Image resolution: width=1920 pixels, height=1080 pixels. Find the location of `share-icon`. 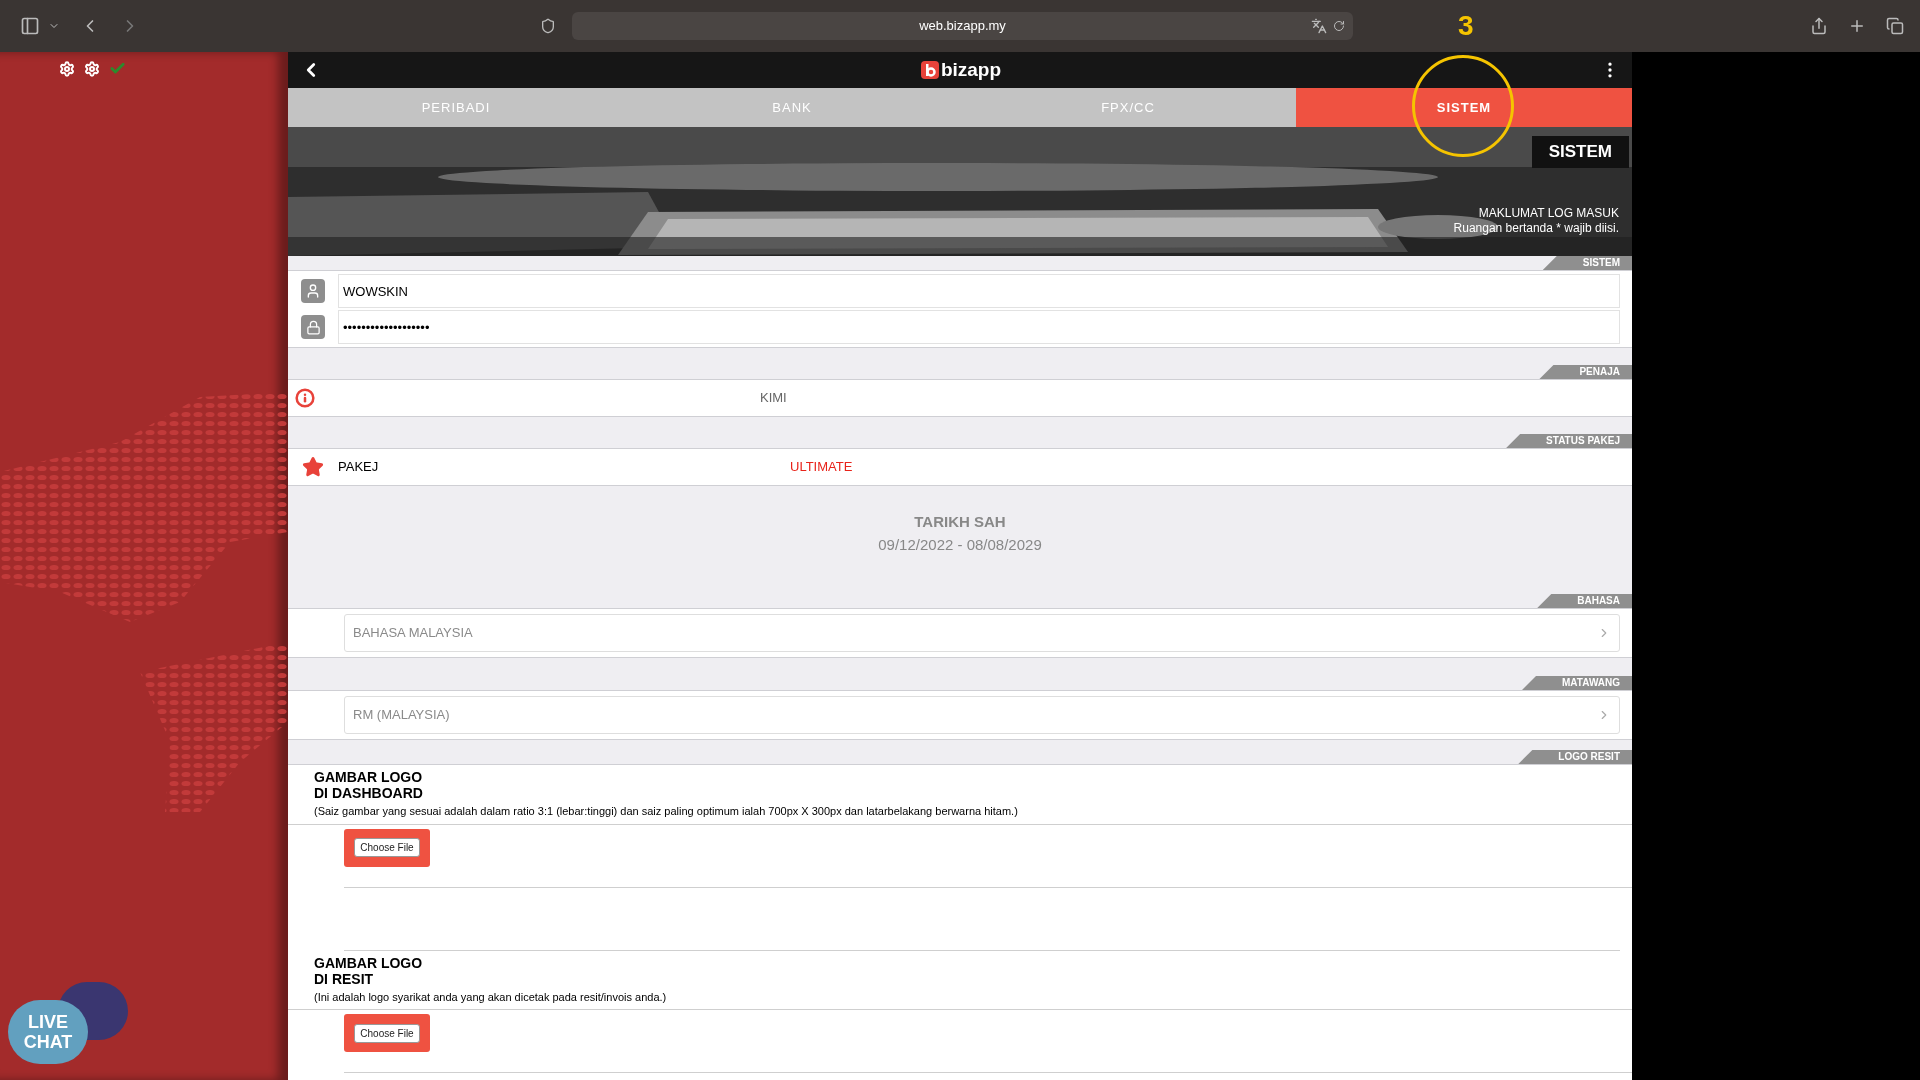

share-icon is located at coordinates (1819, 26).